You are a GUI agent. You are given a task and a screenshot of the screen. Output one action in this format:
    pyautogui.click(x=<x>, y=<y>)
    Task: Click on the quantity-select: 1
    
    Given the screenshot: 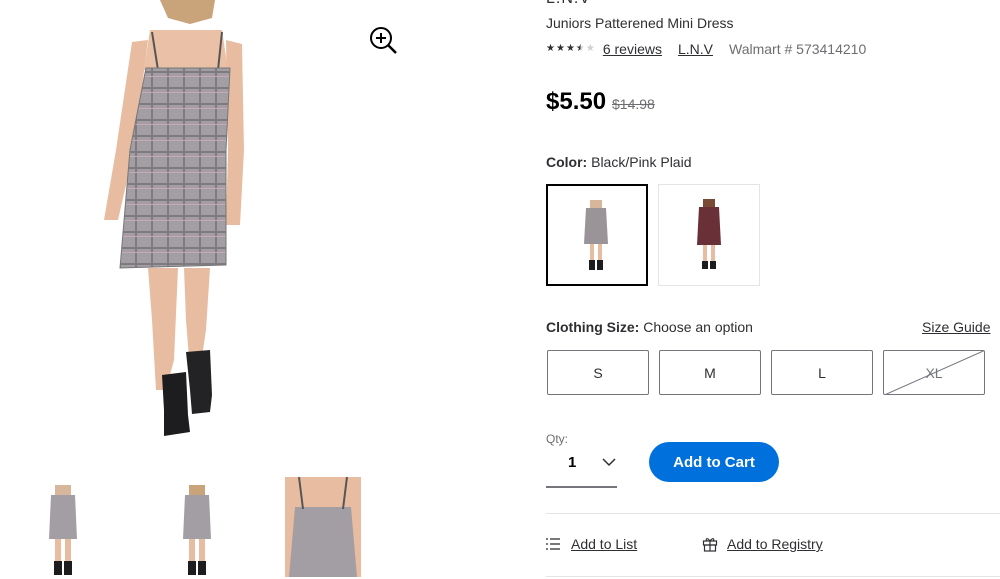 What is the action you would take?
    pyautogui.click(x=581, y=468)
    